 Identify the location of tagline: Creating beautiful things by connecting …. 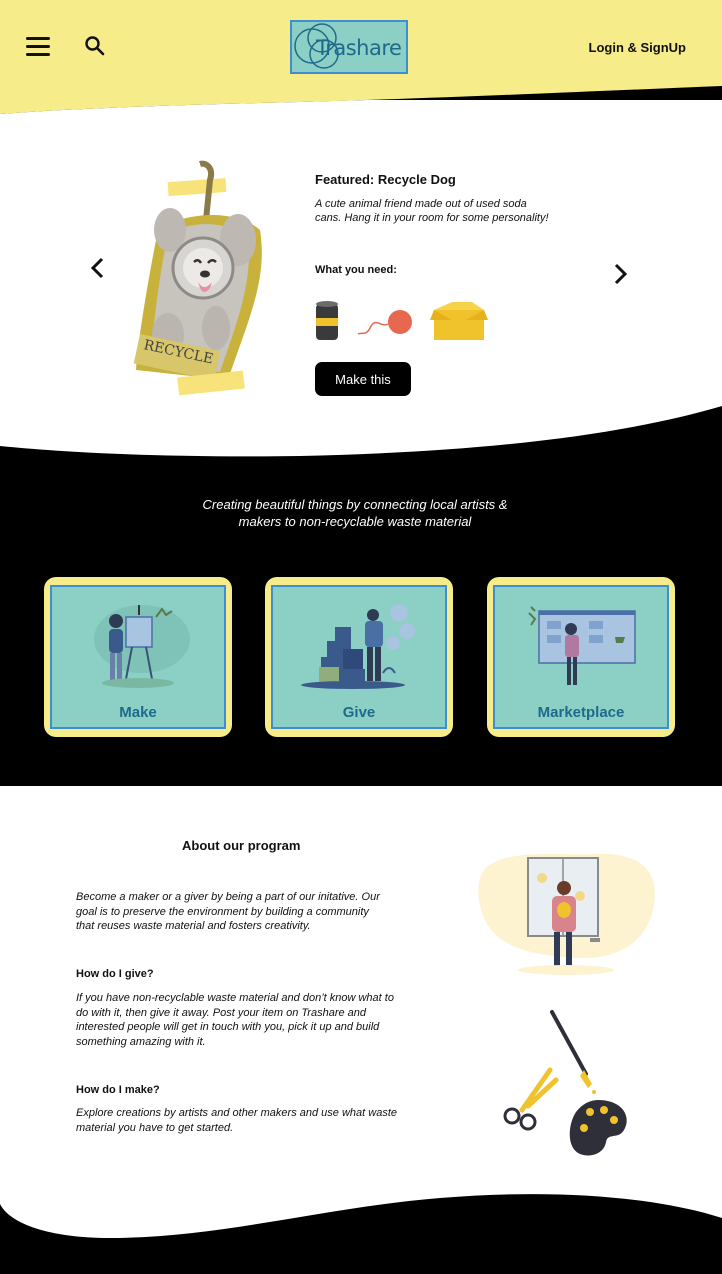
(355, 513).